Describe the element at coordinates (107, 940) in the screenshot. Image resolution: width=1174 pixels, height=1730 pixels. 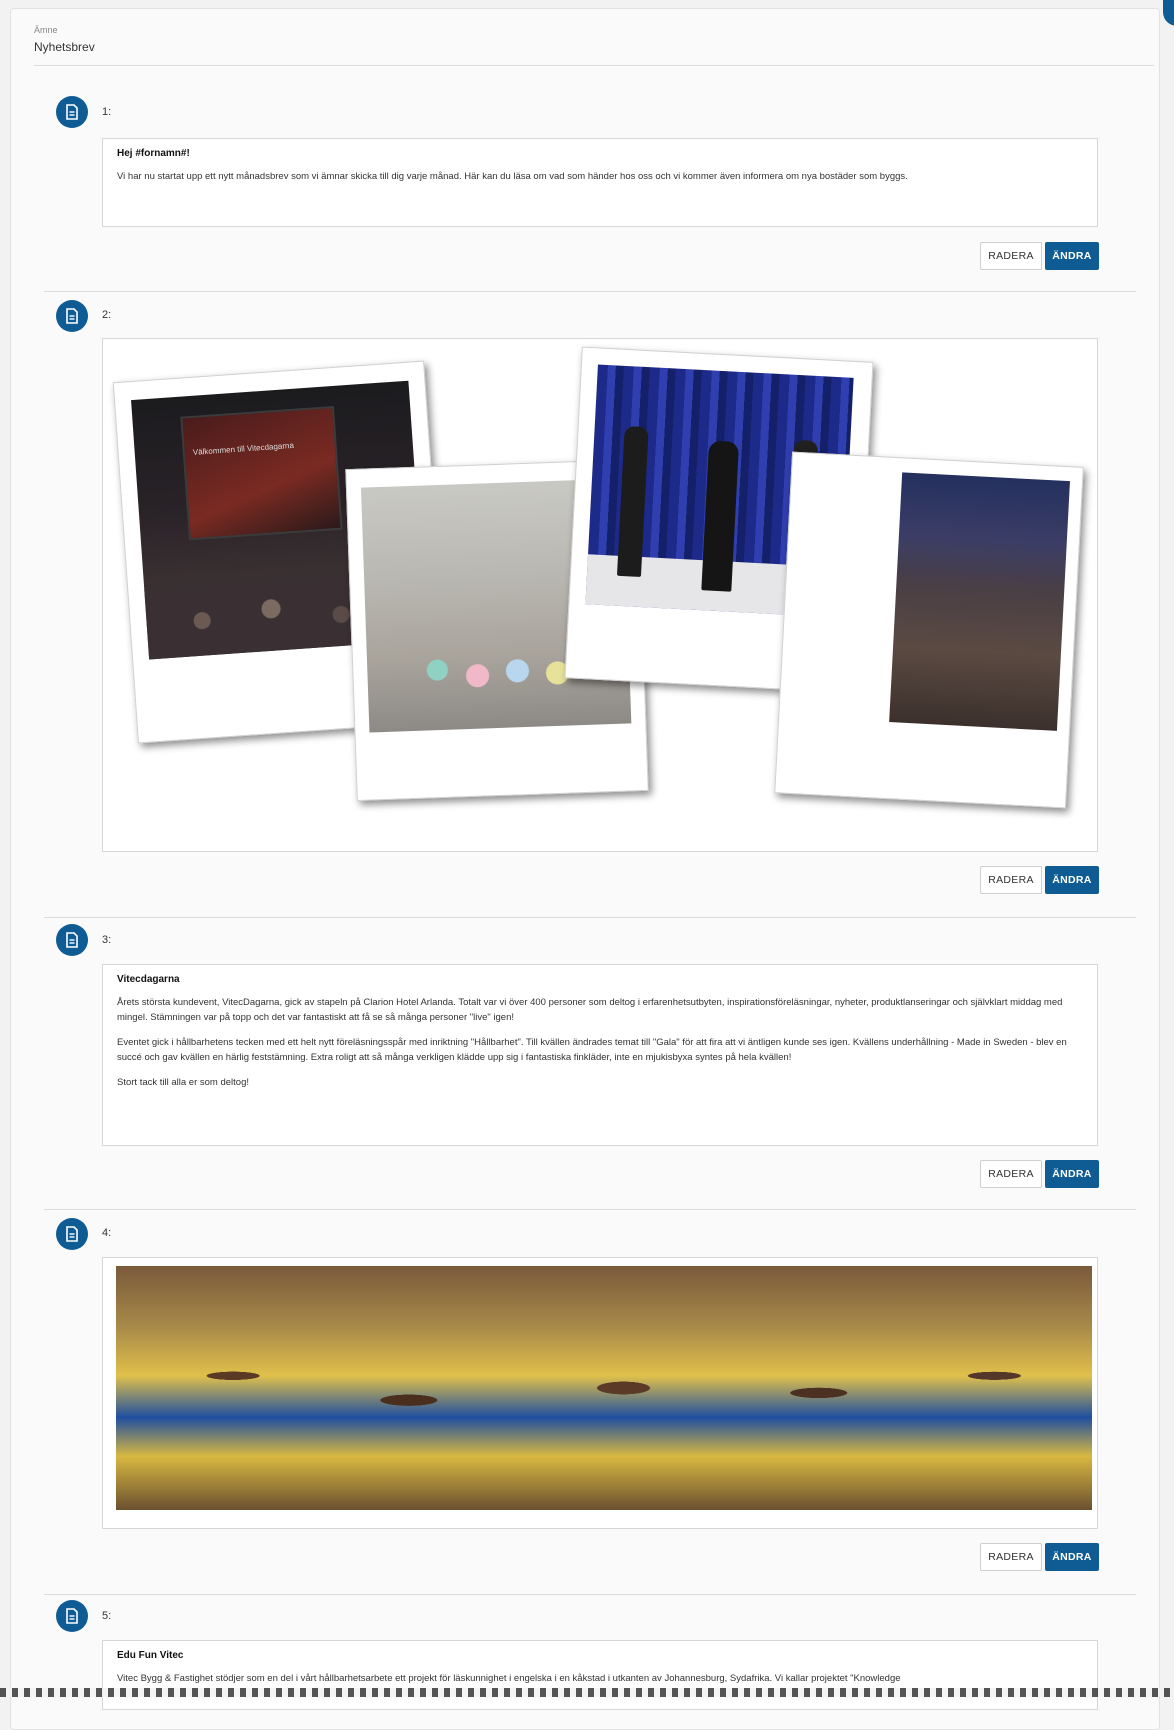
I see `block-number: 3:` at that location.